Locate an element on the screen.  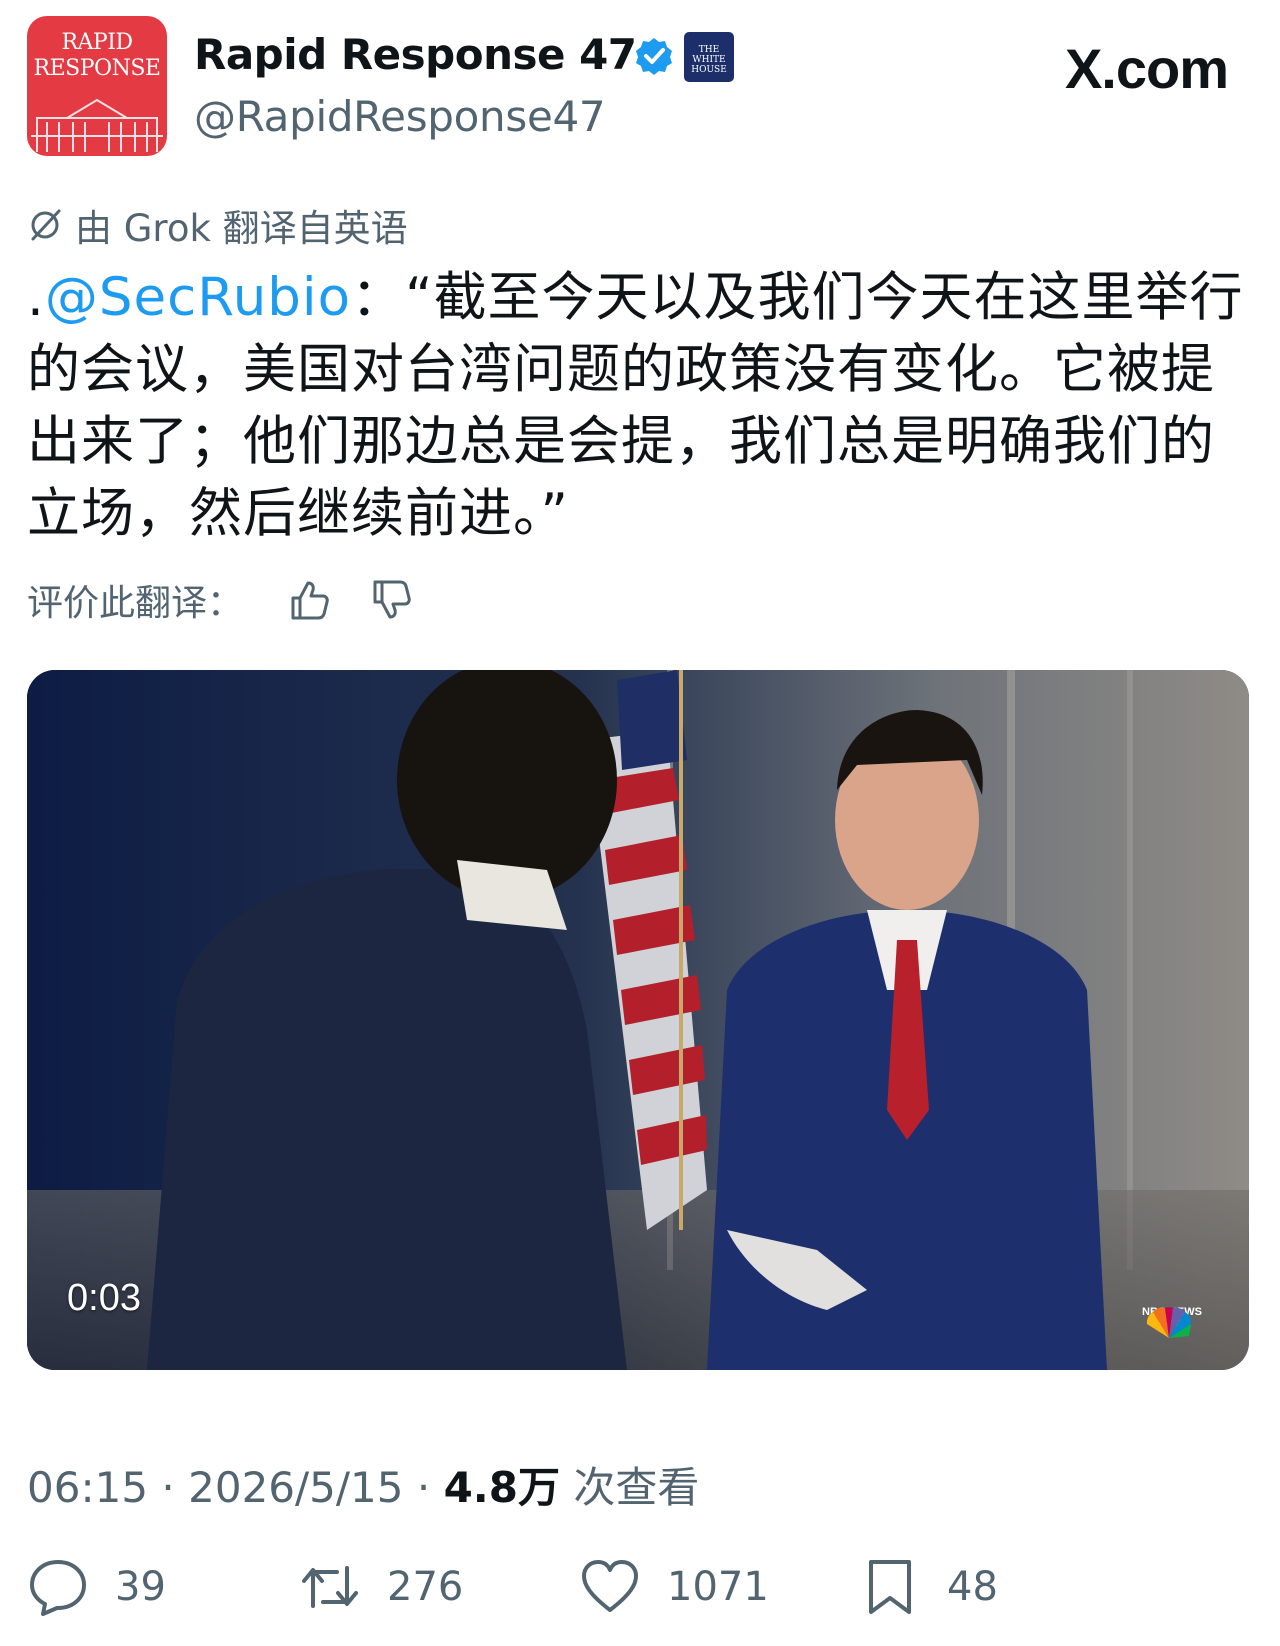
mention-link: @SecRubio is located at coordinates (198, 297).